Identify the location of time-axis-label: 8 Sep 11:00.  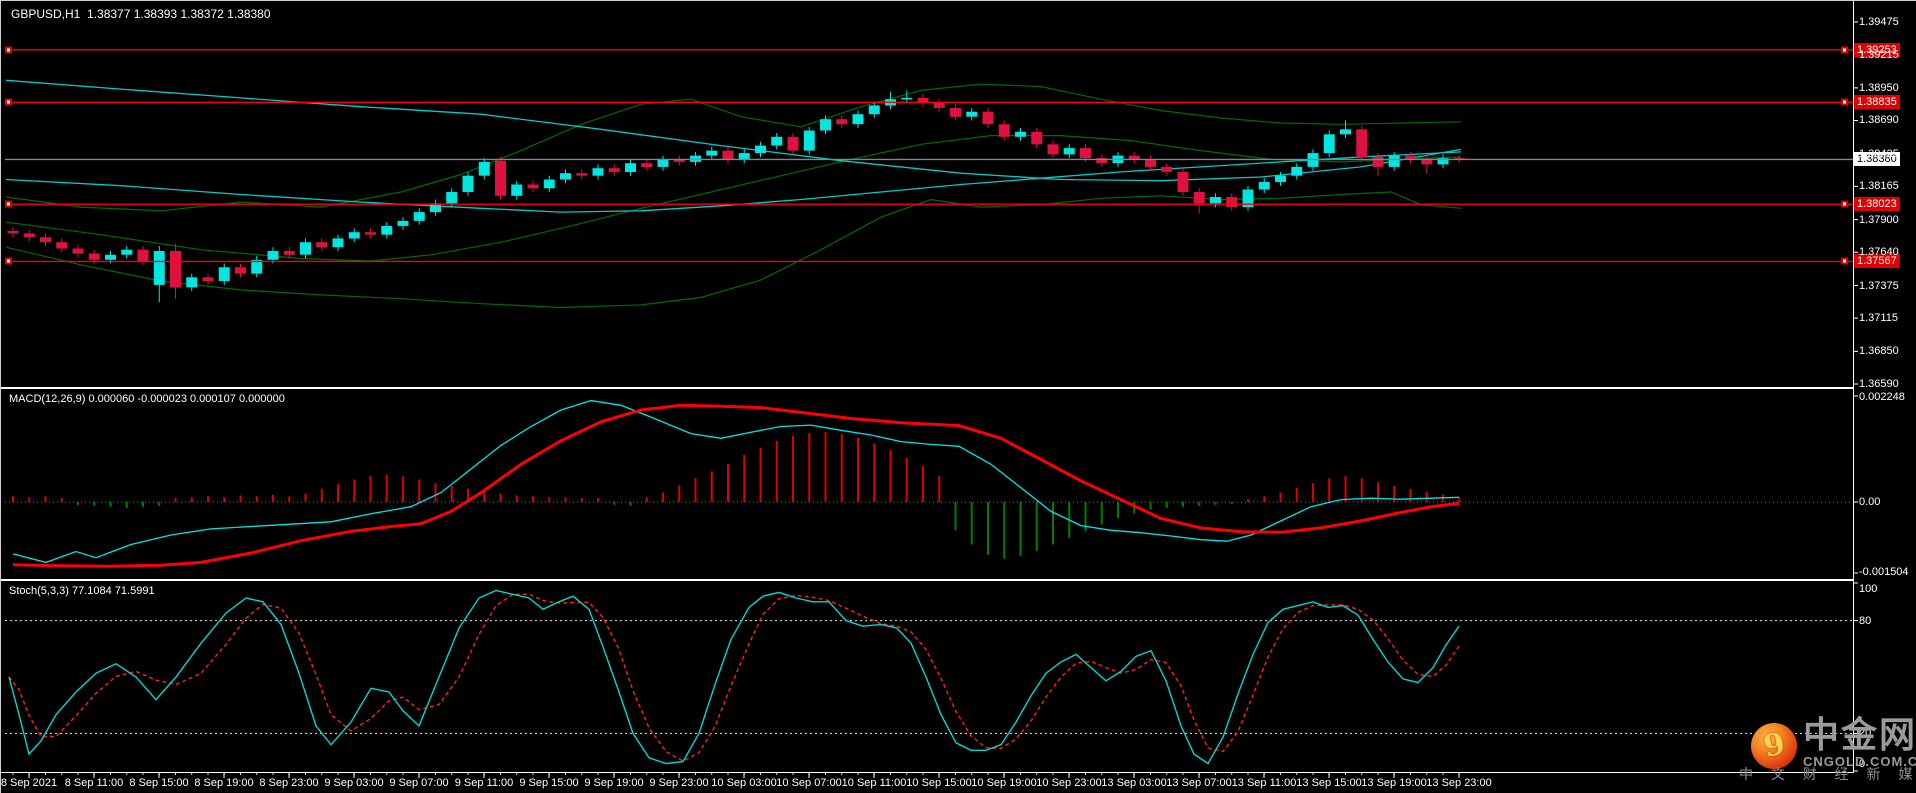
(94, 783).